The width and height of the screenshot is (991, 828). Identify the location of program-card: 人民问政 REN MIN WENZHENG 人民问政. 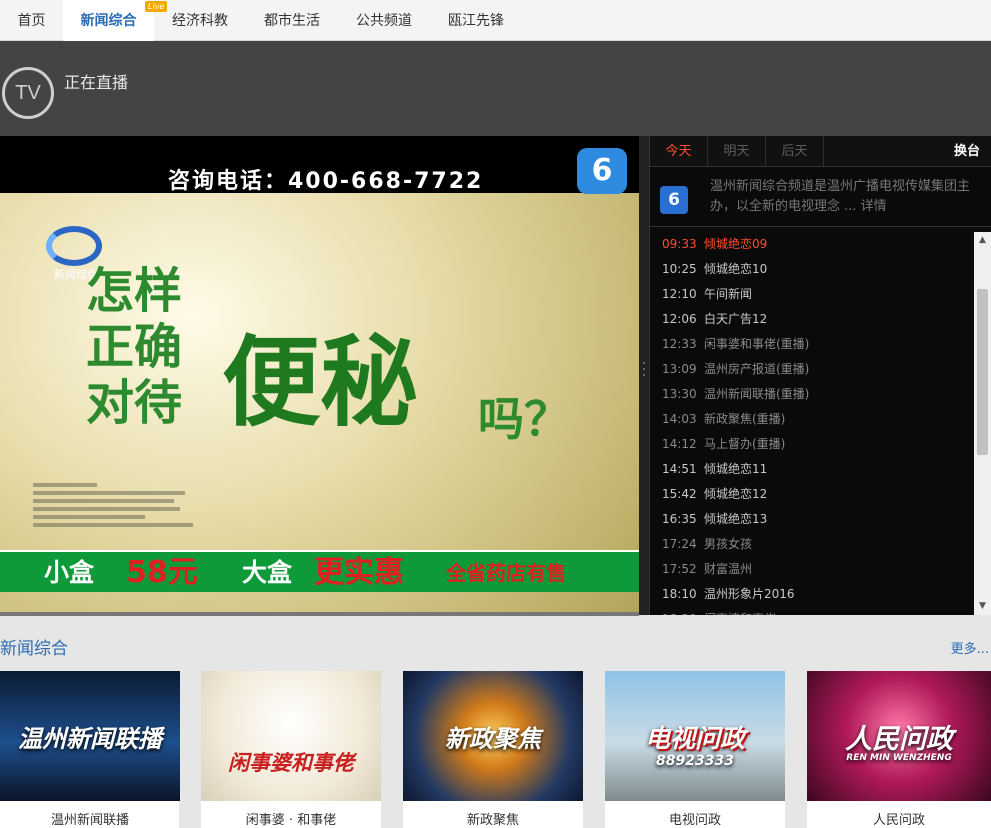
(899, 749).